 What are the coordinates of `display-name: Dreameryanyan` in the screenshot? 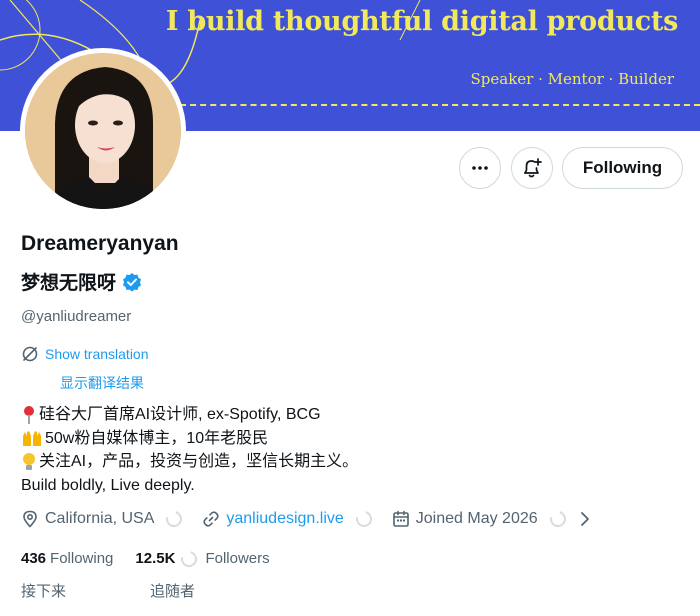 It's located at (100, 243).